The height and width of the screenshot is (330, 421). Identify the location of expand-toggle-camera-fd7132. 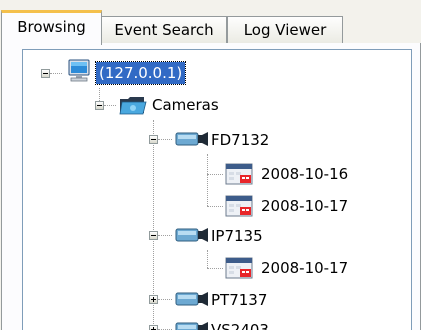
(153, 139).